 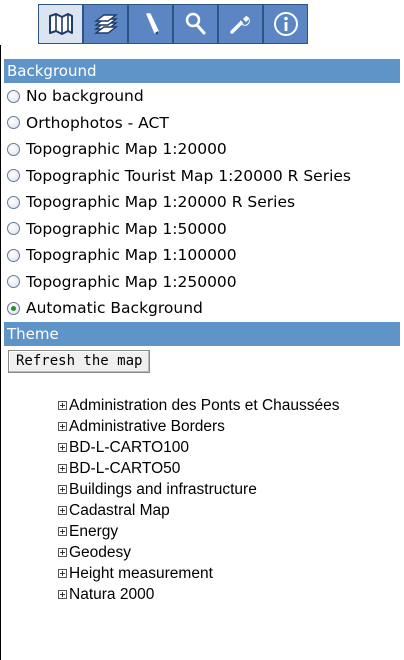 What do you see at coordinates (202, 468) in the screenshot?
I see `theme-tree-item: BD-L-CARTO50` at bounding box center [202, 468].